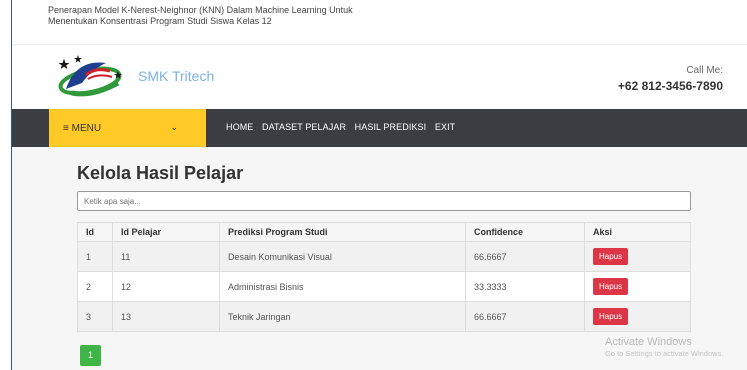 This screenshot has height=370, width=747. What do you see at coordinates (166, 286) in the screenshot?
I see `cell-id-pelajar: 12` at bounding box center [166, 286].